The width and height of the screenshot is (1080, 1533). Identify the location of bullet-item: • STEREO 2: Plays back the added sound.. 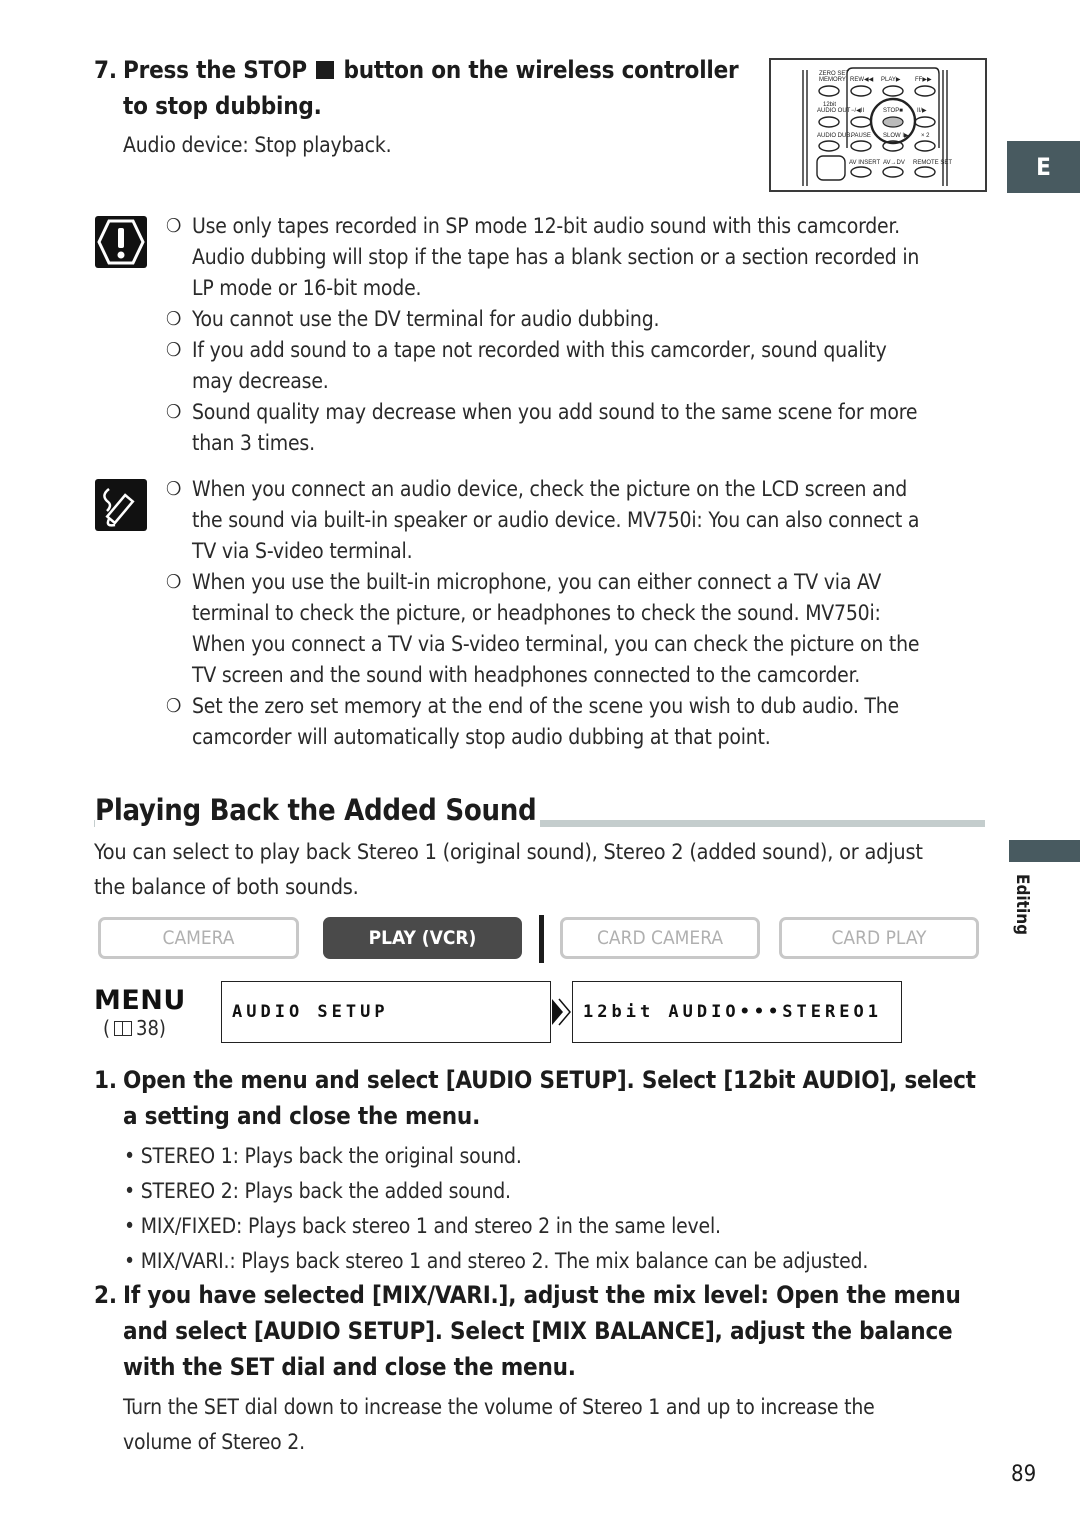
(554, 1191).